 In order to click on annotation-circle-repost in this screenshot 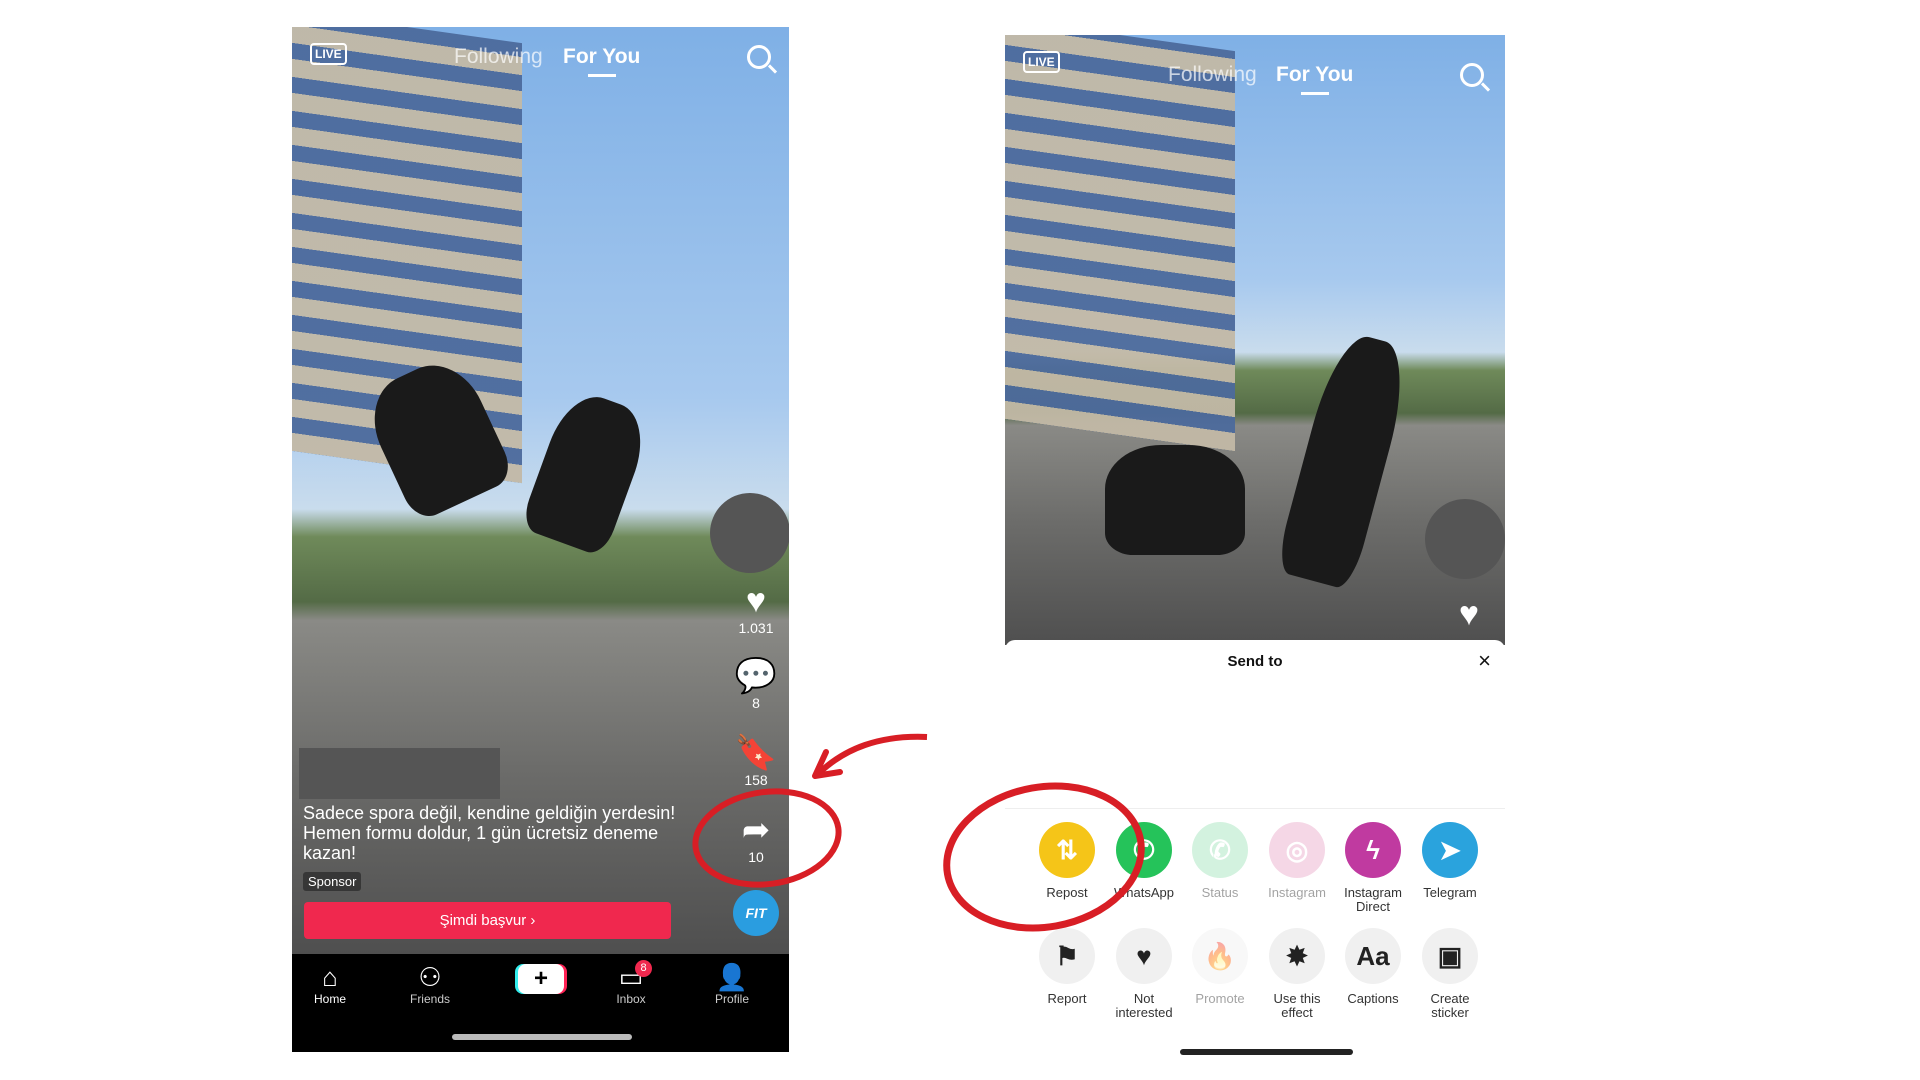, I will do `click(1044, 857)`.